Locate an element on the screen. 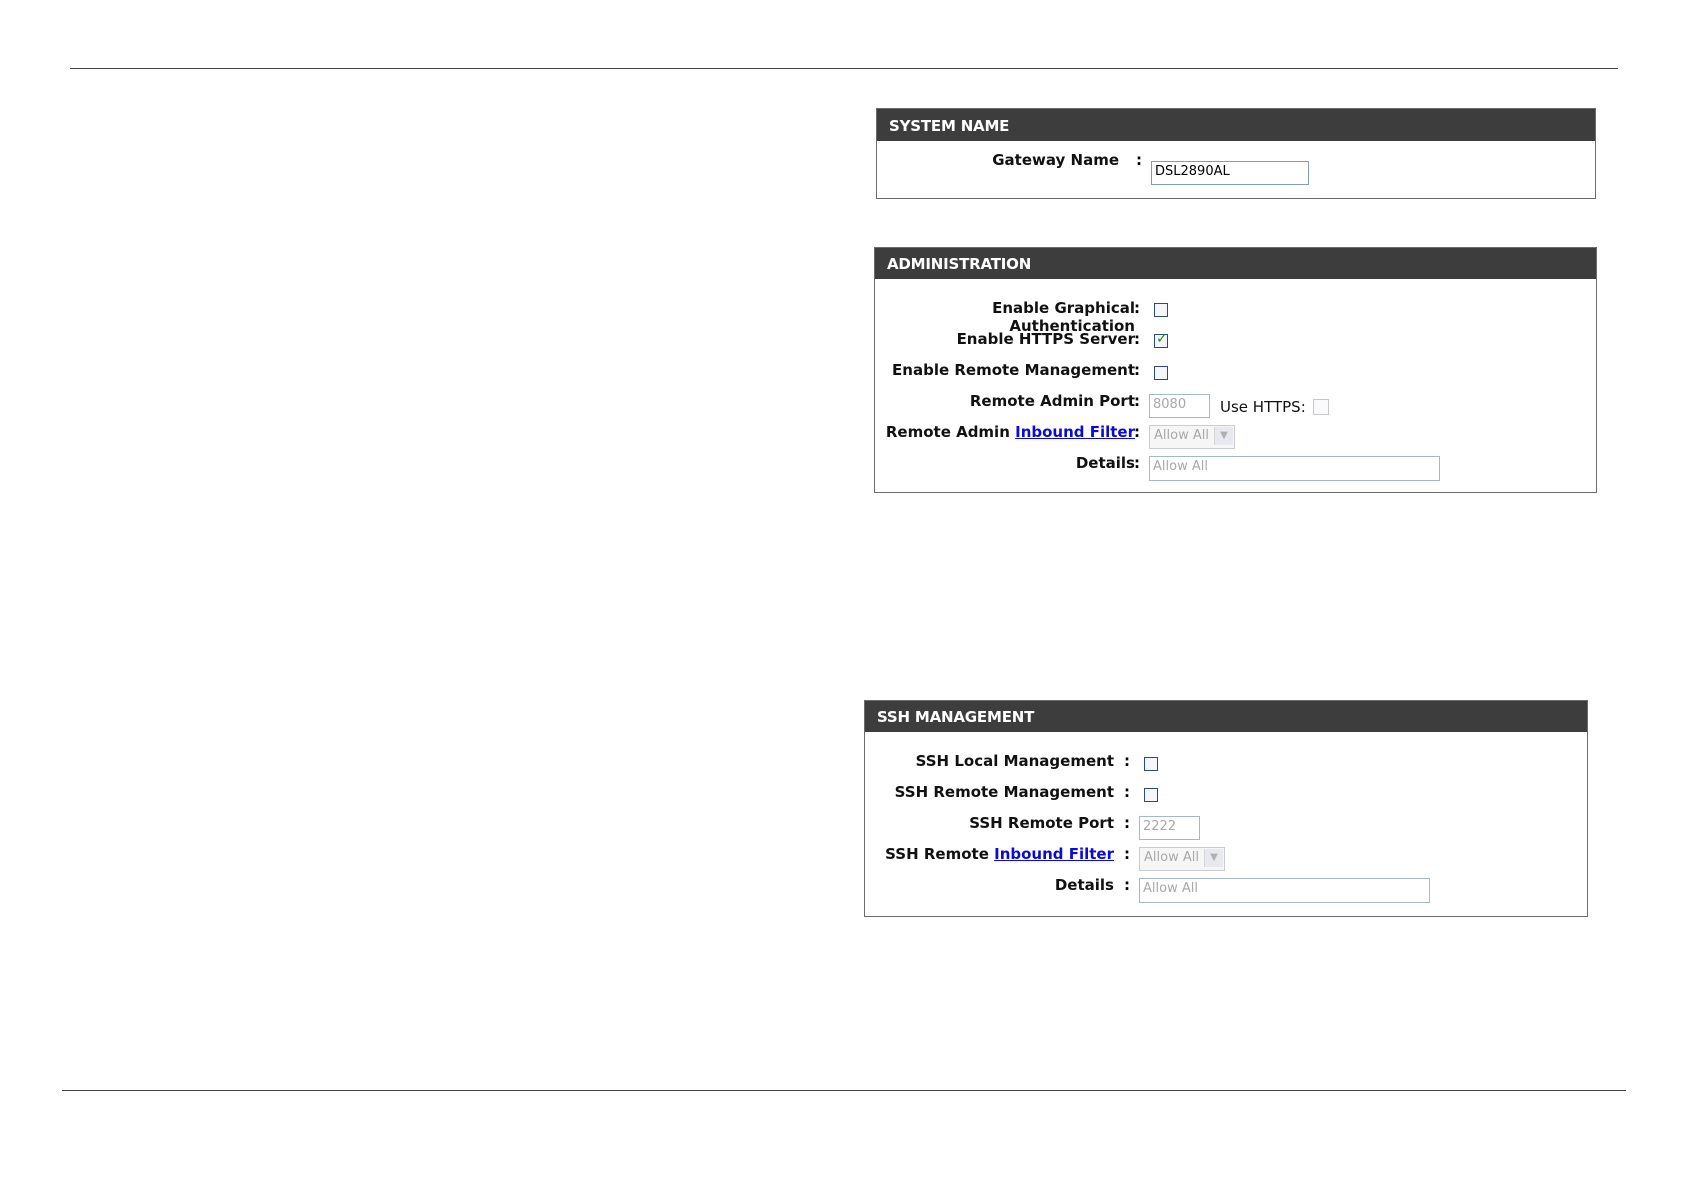  inbound-filter-link: Inbound Filter is located at coordinates (1075, 432).